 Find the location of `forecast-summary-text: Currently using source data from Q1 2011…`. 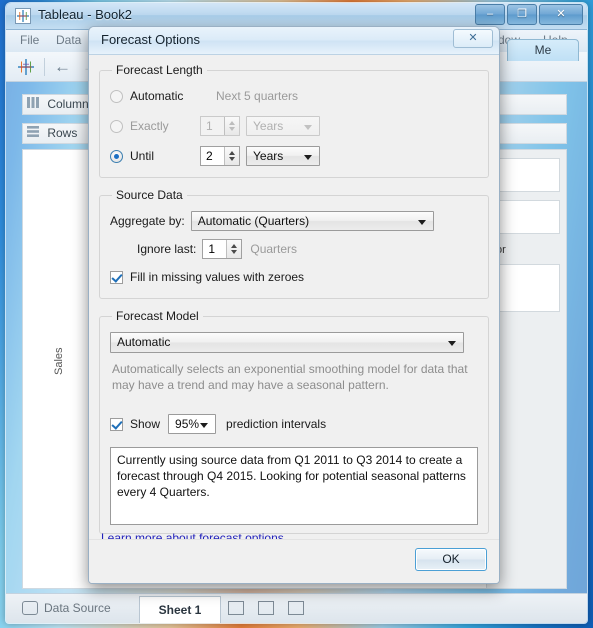

forecast-summary-text: Currently using source data from Q1 2011… is located at coordinates (294, 486).